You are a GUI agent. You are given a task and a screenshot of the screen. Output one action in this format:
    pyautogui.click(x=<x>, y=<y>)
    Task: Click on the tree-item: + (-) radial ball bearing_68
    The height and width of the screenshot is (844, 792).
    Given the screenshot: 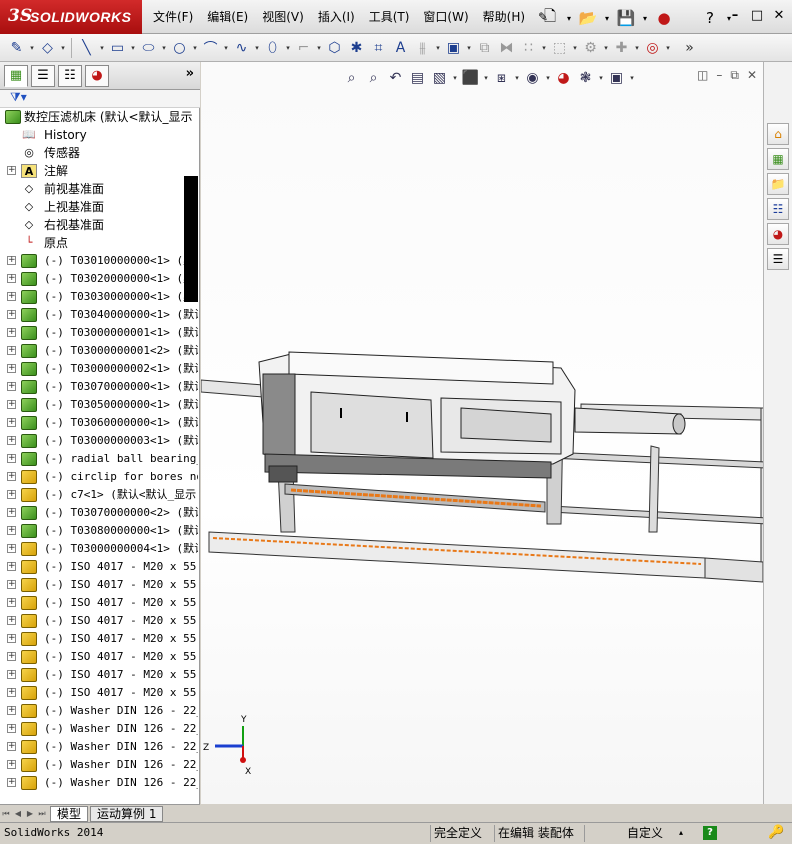 What is the action you would take?
    pyautogui.click(x=99, y=459)
    